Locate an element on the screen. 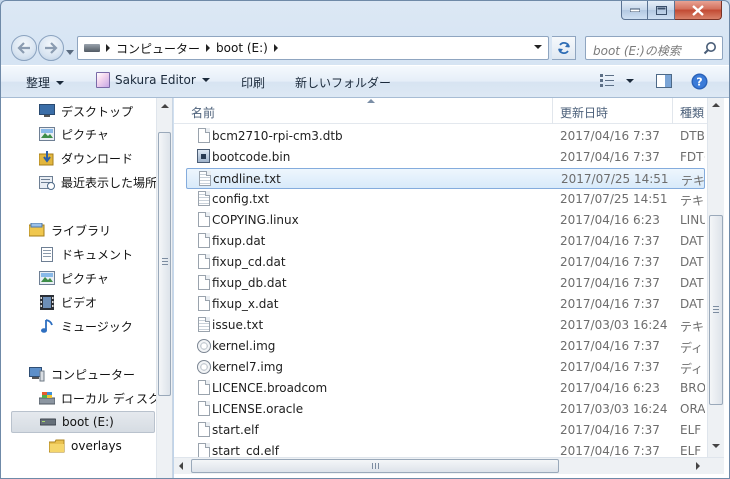 Image resolution: width=730 pixels, height=479 pixels. print-button: 印刷 is located at coordinates (253, 82).